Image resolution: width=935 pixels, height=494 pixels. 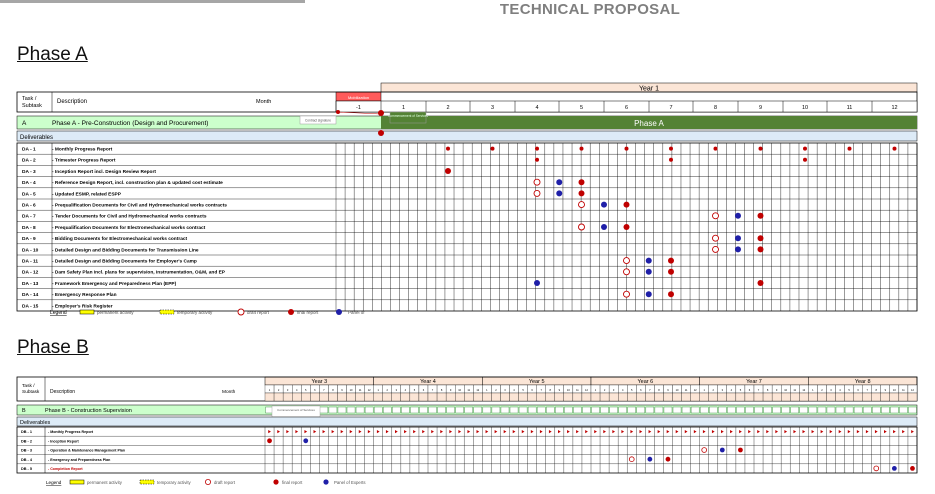 What do you see at coordinates (894, 108) in the screenshot?
I see `month-number: 12` at bounding box center [894, 108].